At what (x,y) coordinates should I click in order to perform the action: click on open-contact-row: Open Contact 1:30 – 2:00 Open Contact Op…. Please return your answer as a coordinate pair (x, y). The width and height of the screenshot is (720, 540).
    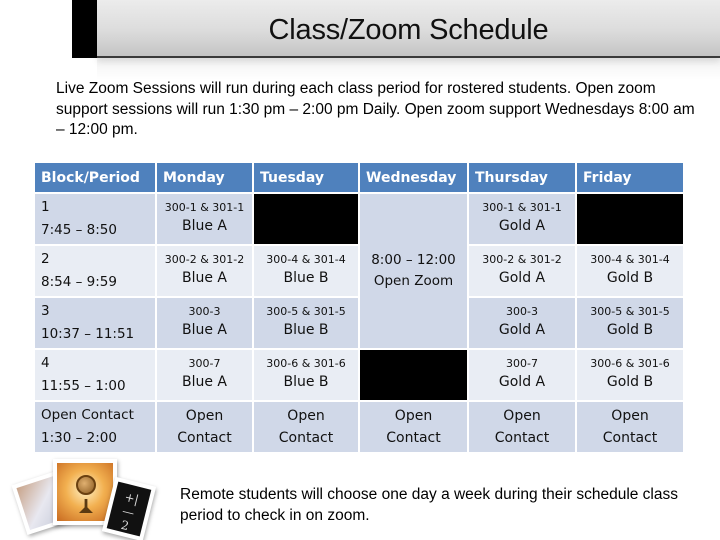
    Looking at the image, I should click on (359, 427).